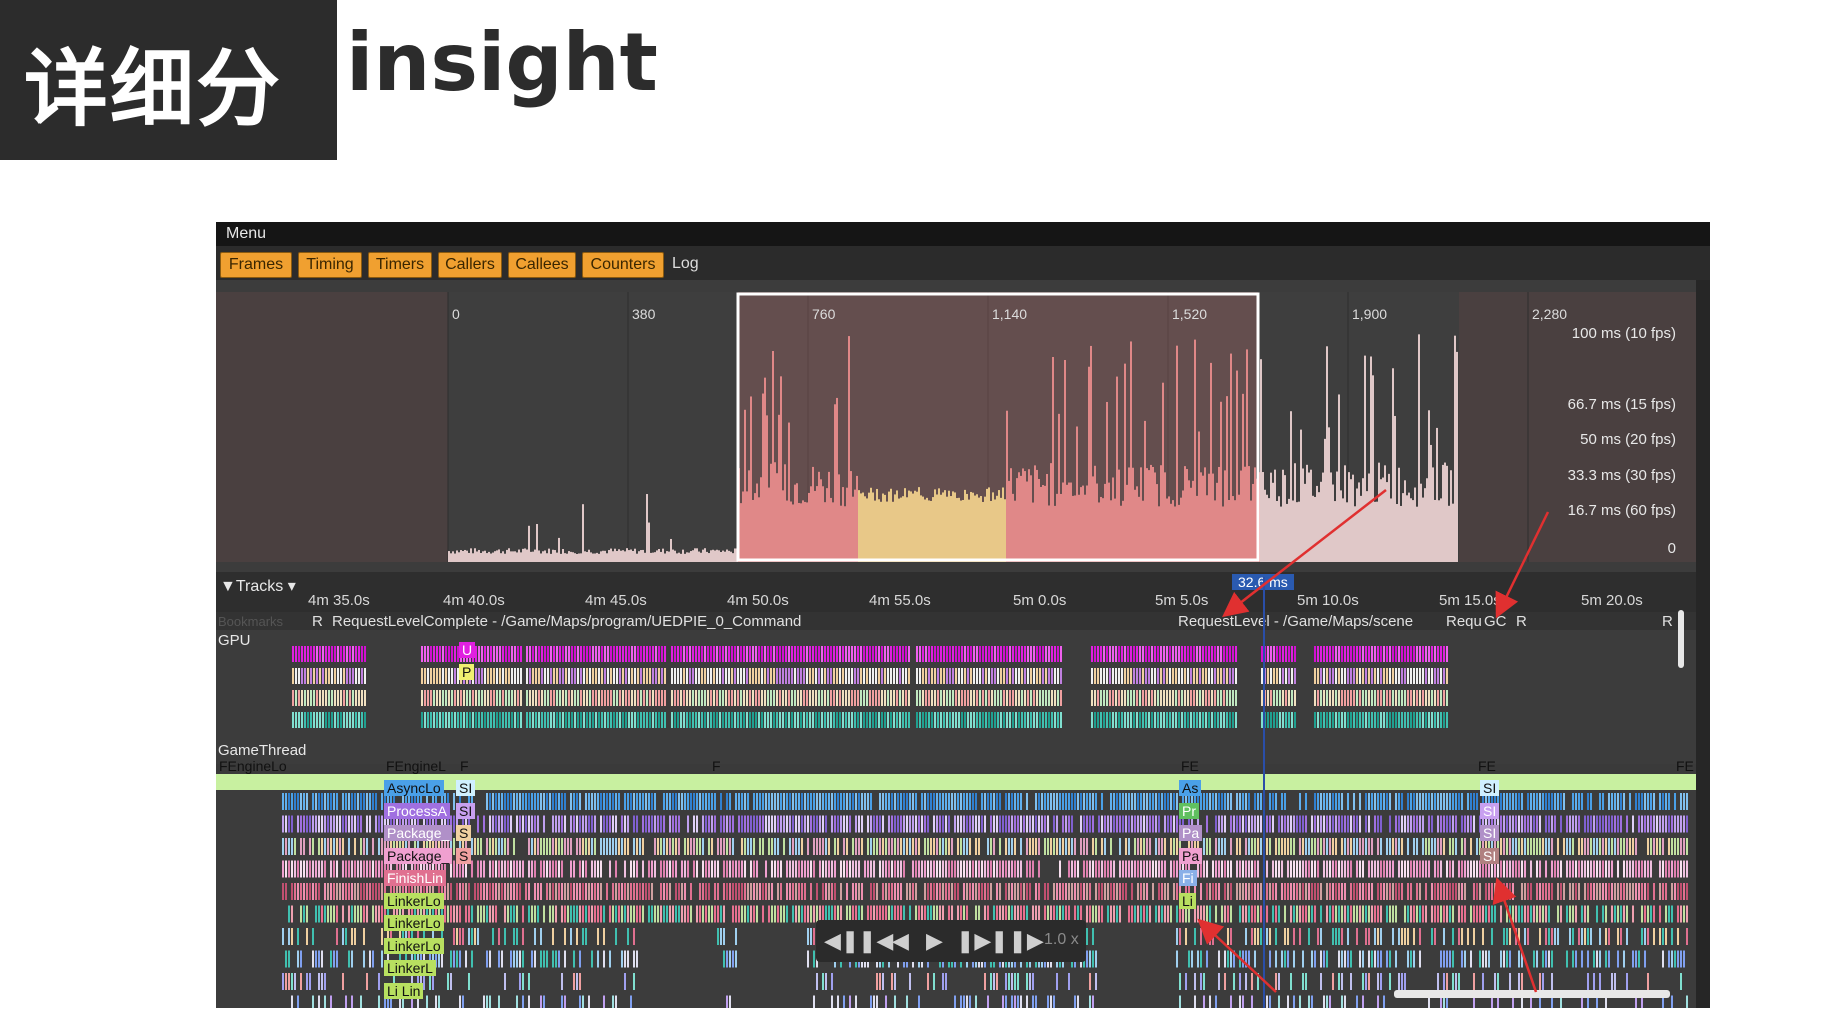 The width and height of the screenshot is (1845, 1027). What do you see at coordinates (168, 129) in the screenshot?
I see `slide-title-box: 详细分析` at bounding box center [168, 129].